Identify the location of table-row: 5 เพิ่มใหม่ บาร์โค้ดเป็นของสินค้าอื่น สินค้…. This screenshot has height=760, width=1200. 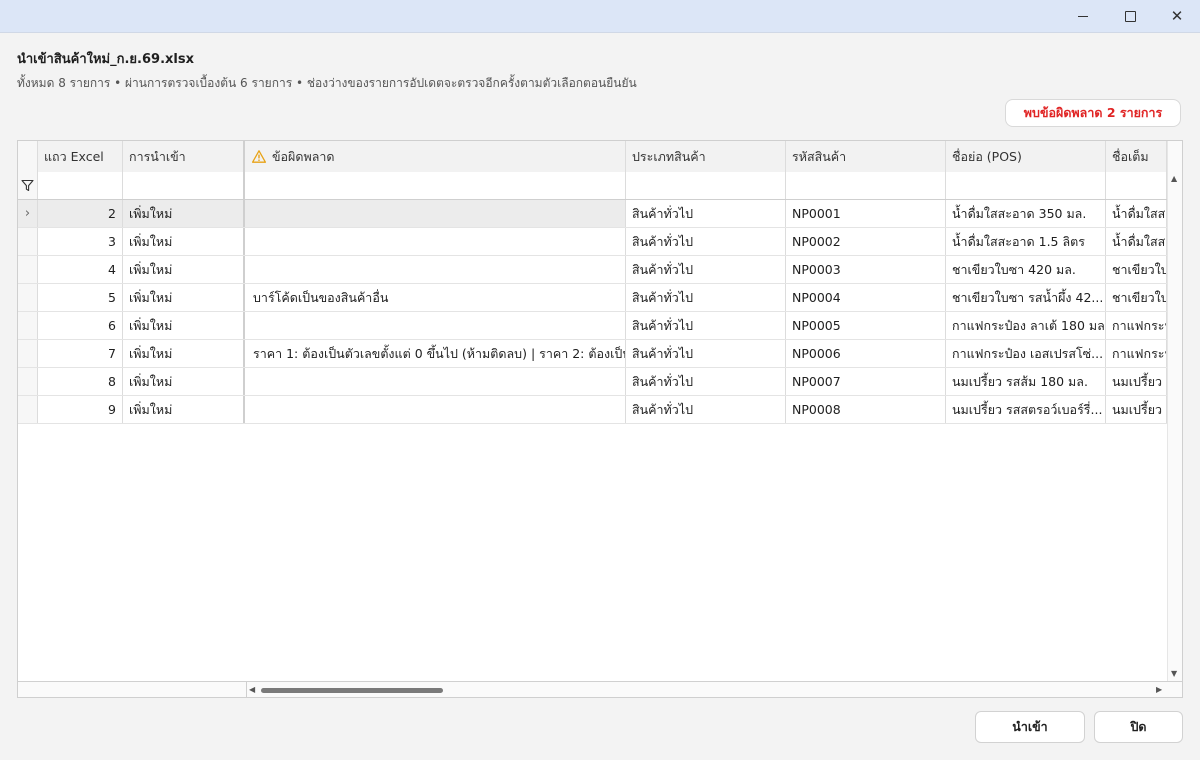
(600, 298).